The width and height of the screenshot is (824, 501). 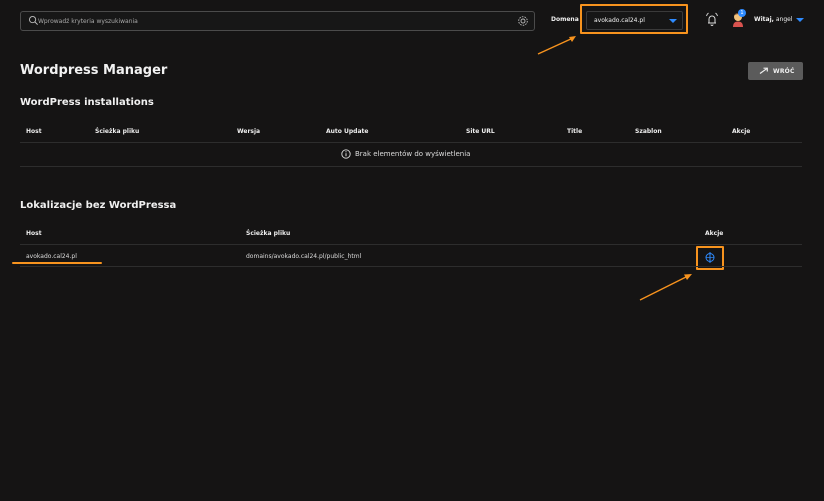 What do you see at coordinates (304, 256) in the screenshot?
I see `row-path: domains/avokado.cal24.pl/public_html` at bounding box center [304, 256].